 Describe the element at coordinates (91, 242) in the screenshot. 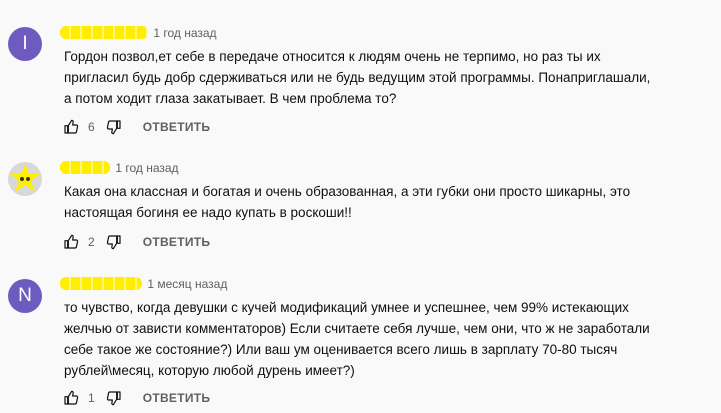

I see `like-count: 2` at that location.